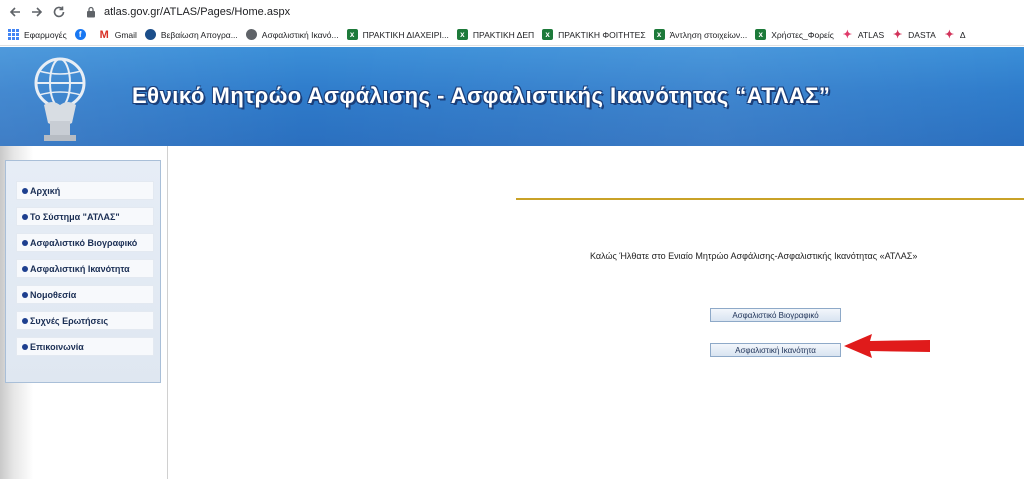 This screenshot has width=1024, height=479. Describe the element at coordinates (104, 34) in the screenshot. I see `gmail-icon: M` at that location.